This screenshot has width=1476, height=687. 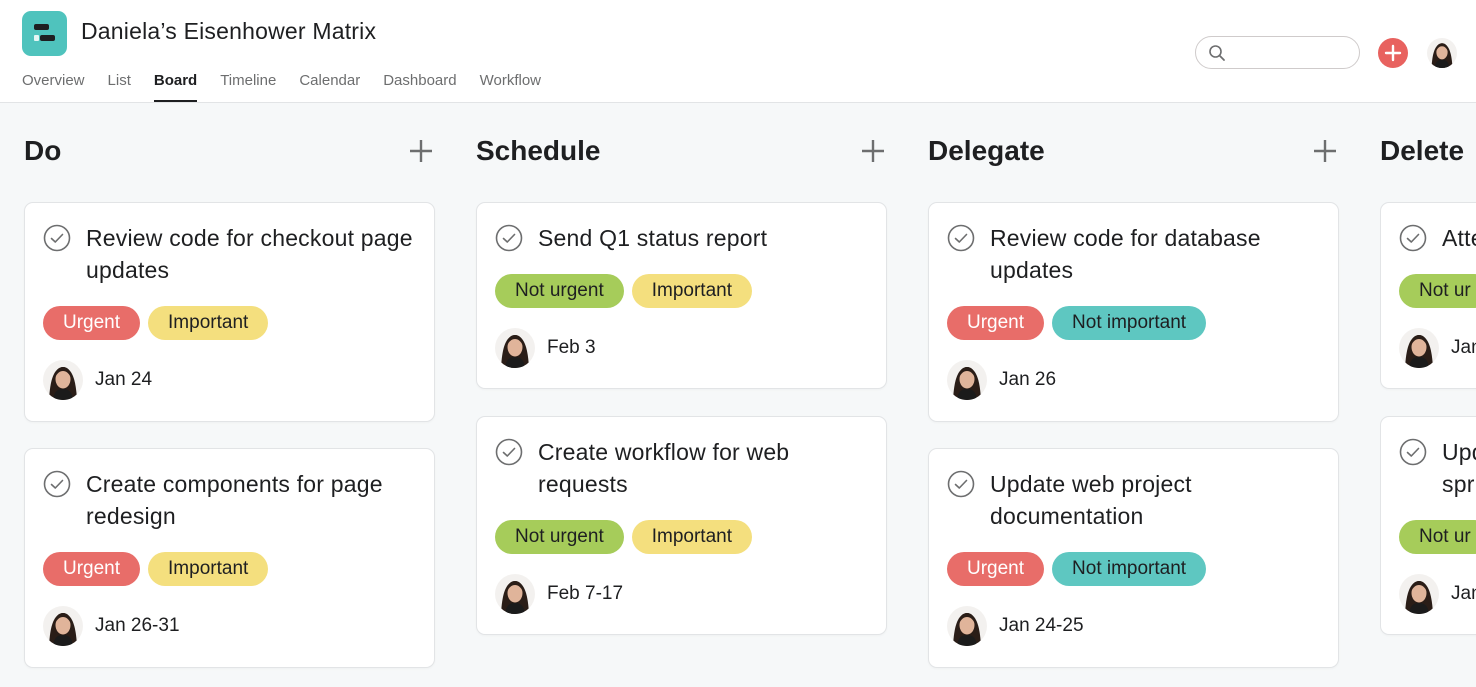 I want to click on column-title: Do, so click(x=43, y=150).